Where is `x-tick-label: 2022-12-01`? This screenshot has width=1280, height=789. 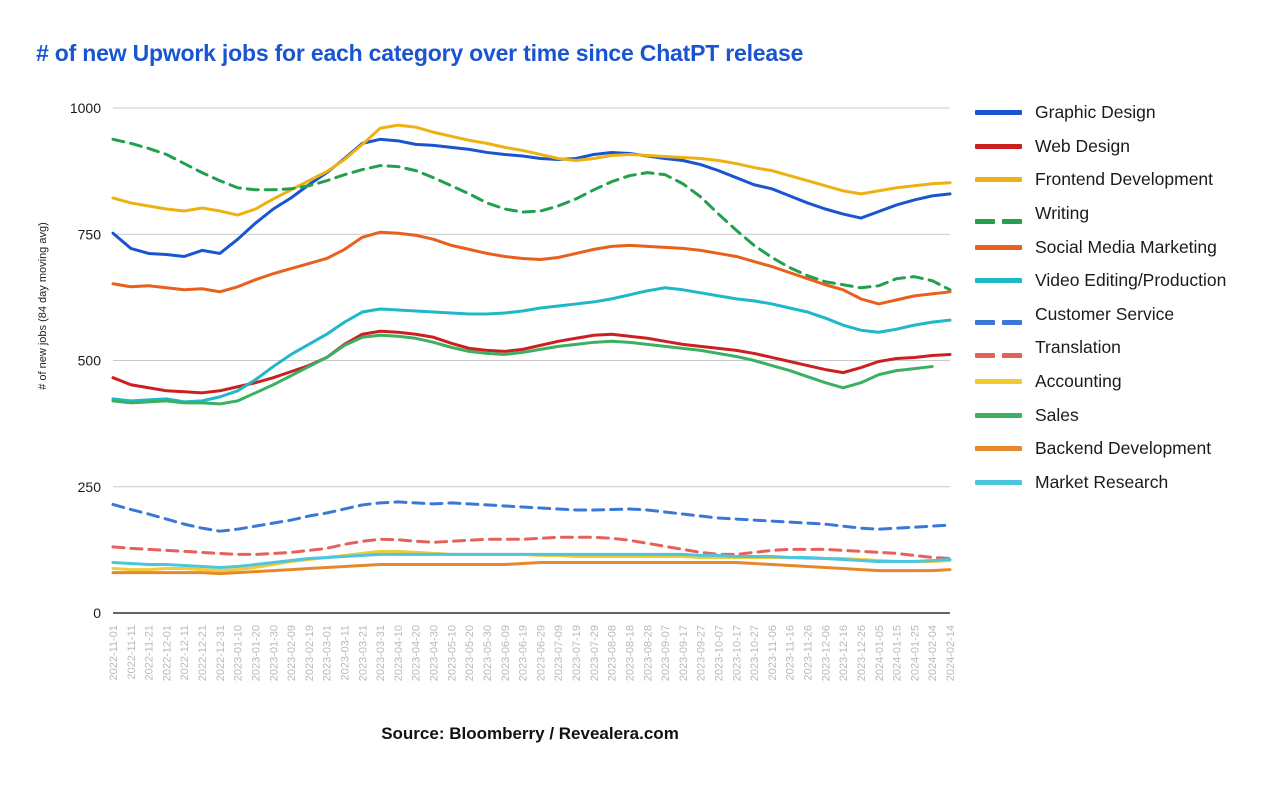 x-tick-label: 2022-12-01 is located at coordinates (167, 653).